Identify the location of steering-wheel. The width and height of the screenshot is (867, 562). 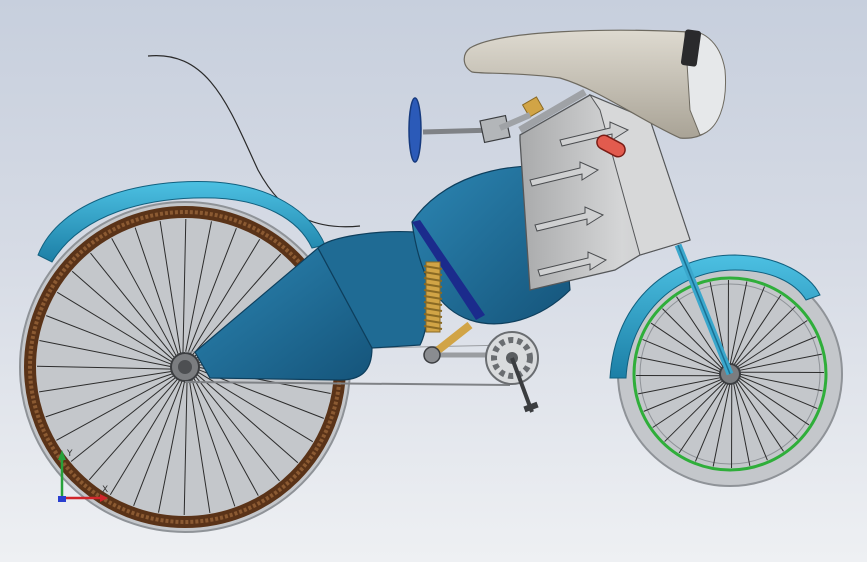
(415, 130).